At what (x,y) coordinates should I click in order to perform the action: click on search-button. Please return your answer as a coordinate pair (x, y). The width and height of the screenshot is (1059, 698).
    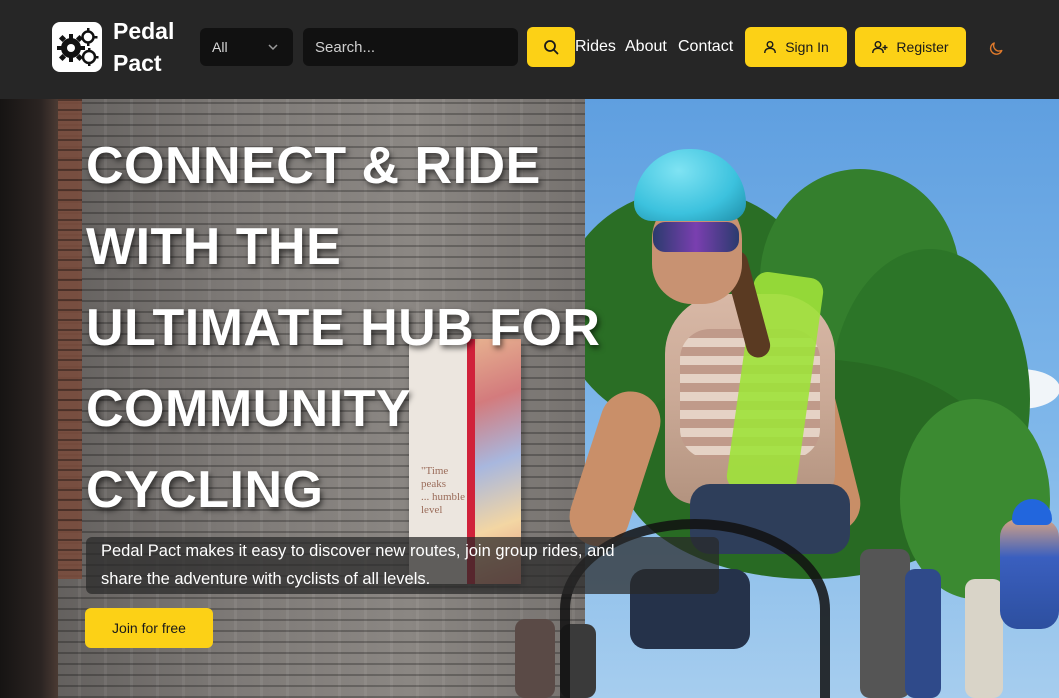
    Looking at the image, I should click on (551, 47).